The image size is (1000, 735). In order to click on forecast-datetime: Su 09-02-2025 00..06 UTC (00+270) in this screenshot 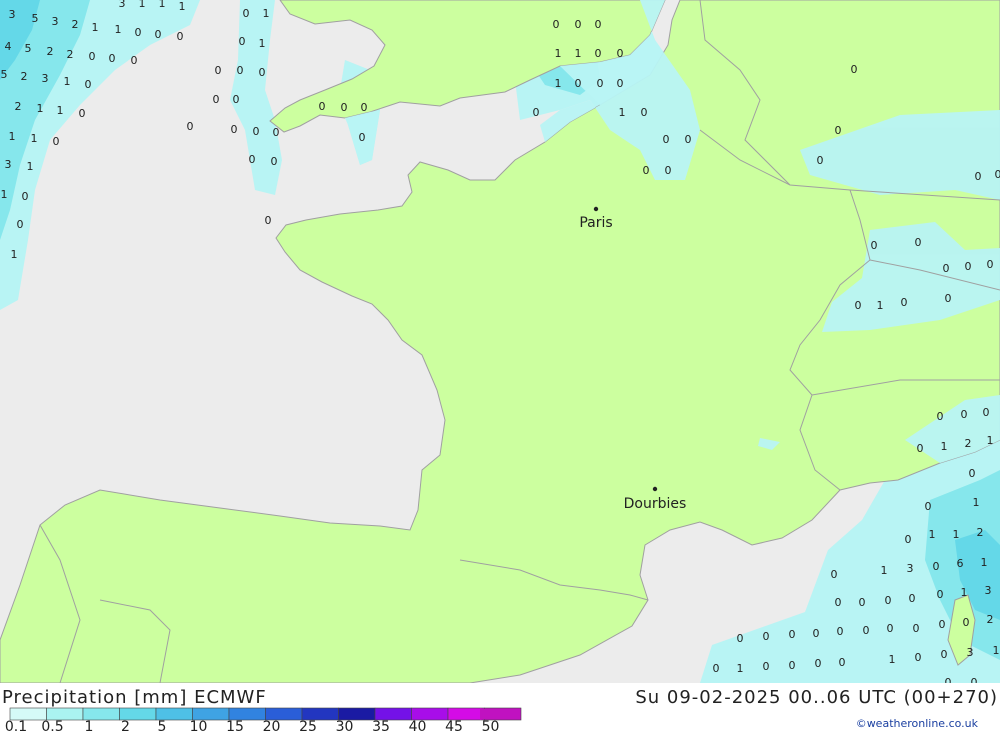, I will do `click(816, 697)`.